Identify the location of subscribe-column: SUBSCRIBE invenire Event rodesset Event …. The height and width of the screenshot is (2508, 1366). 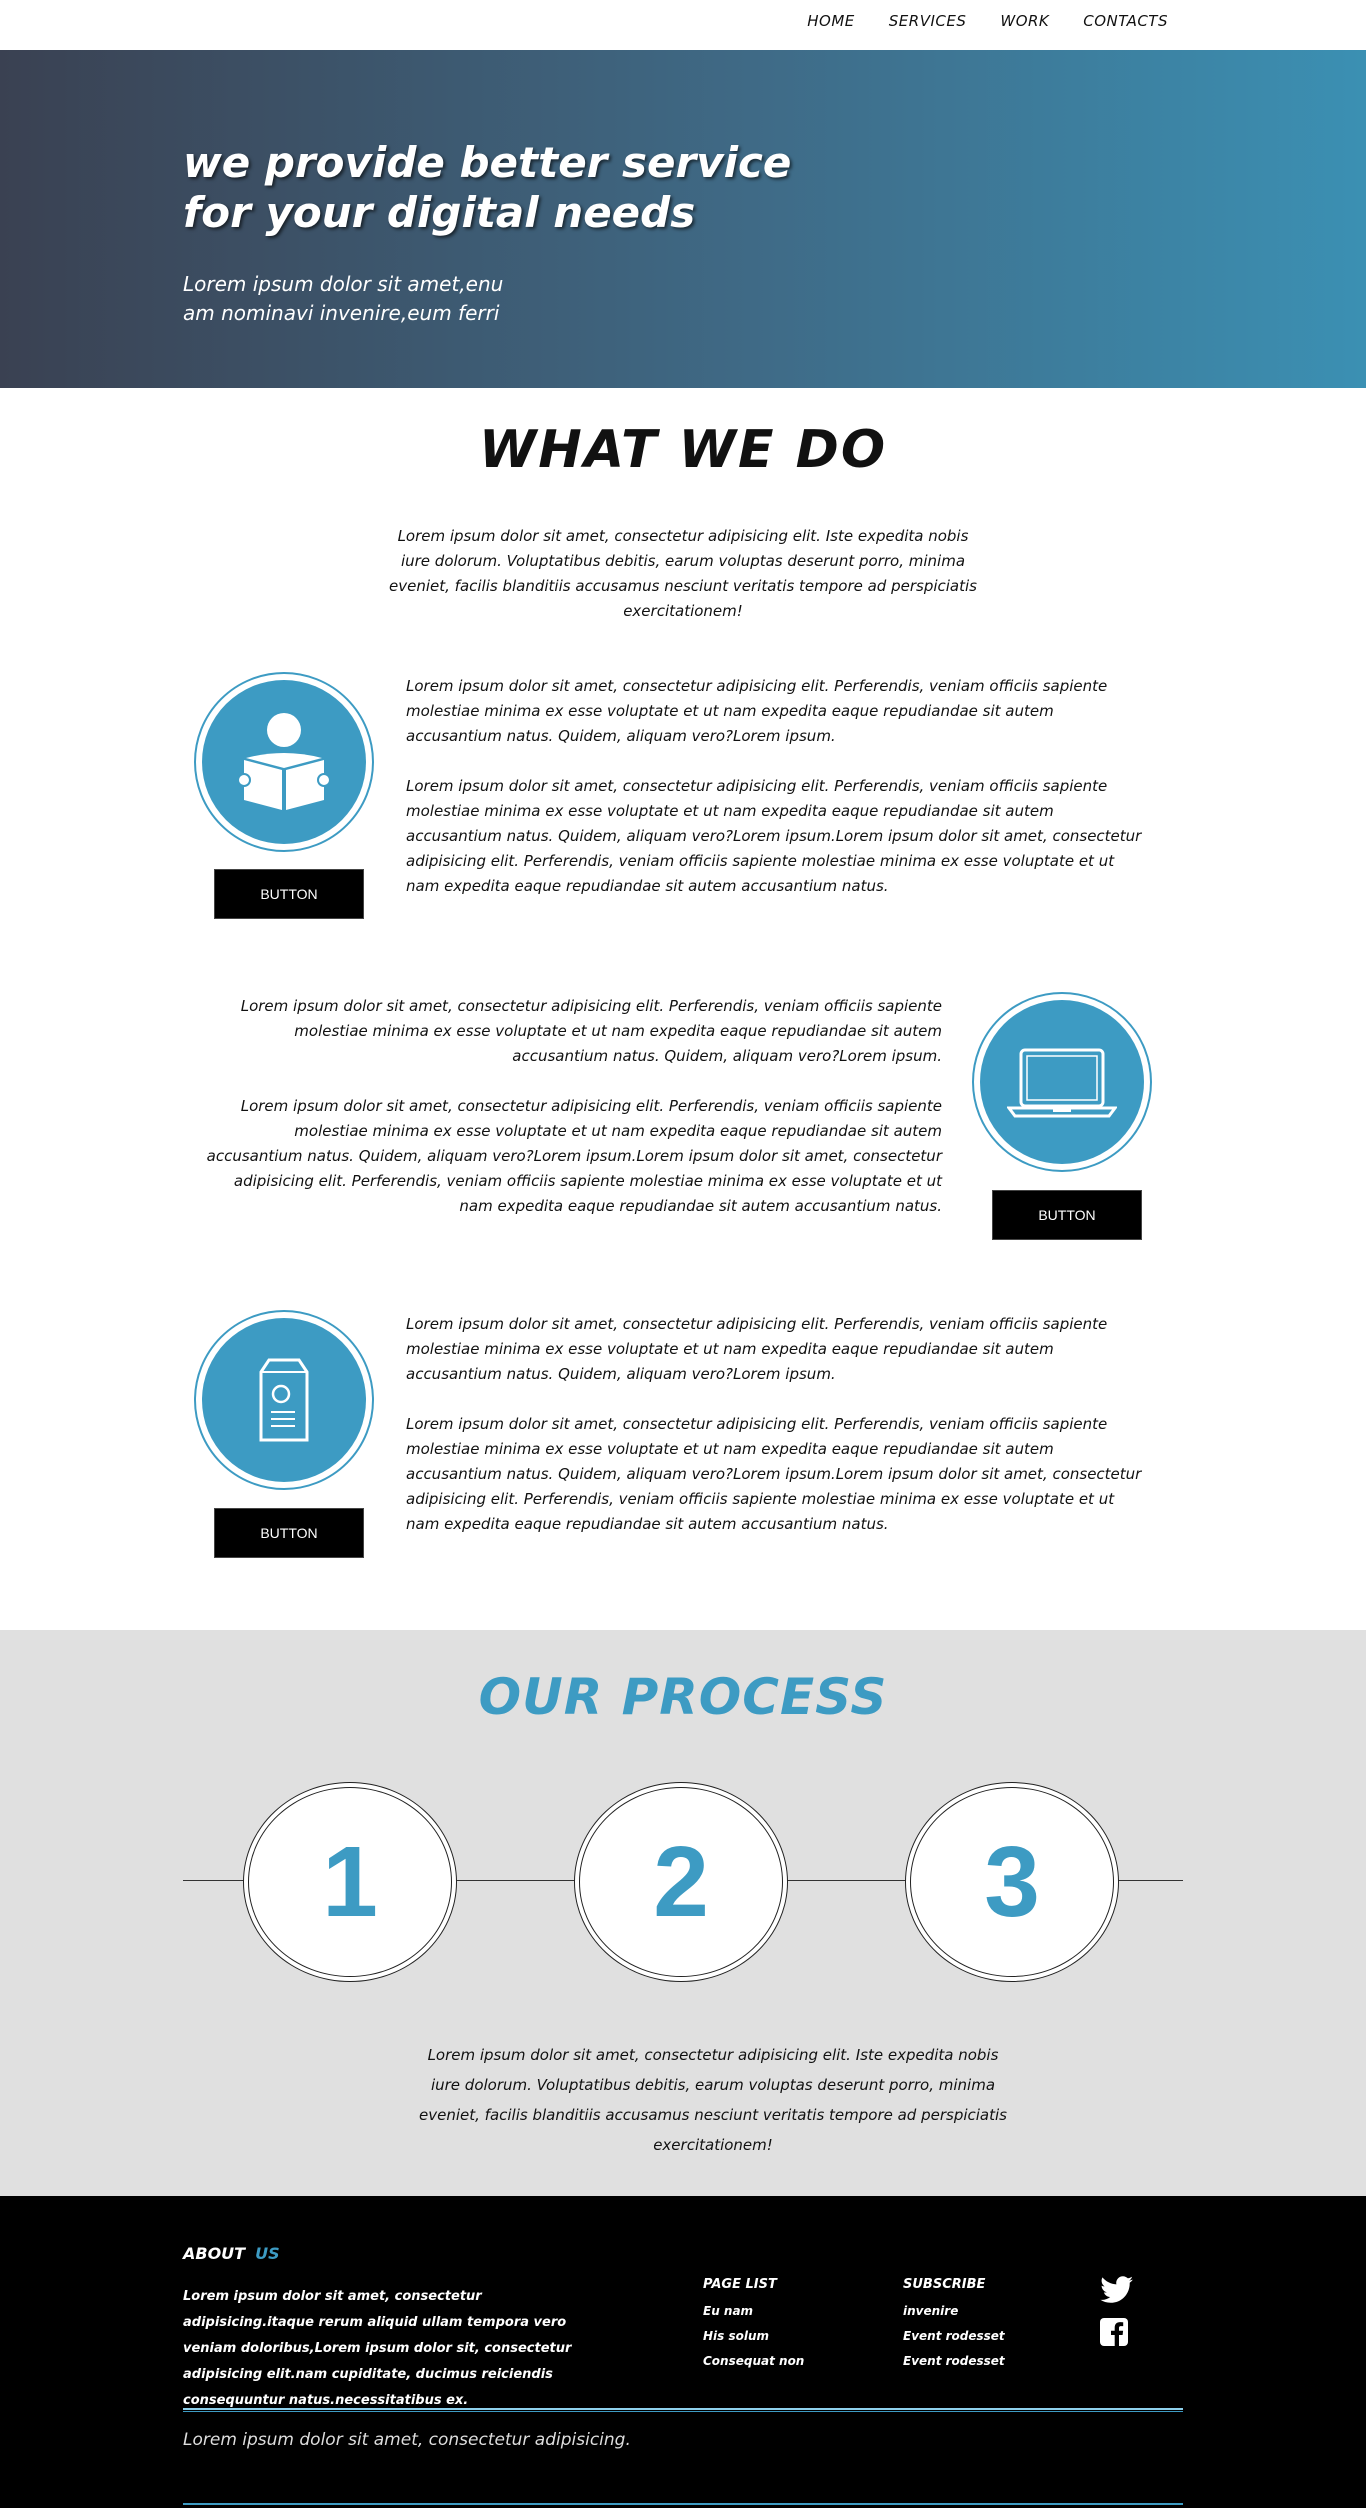
(954, 2323).